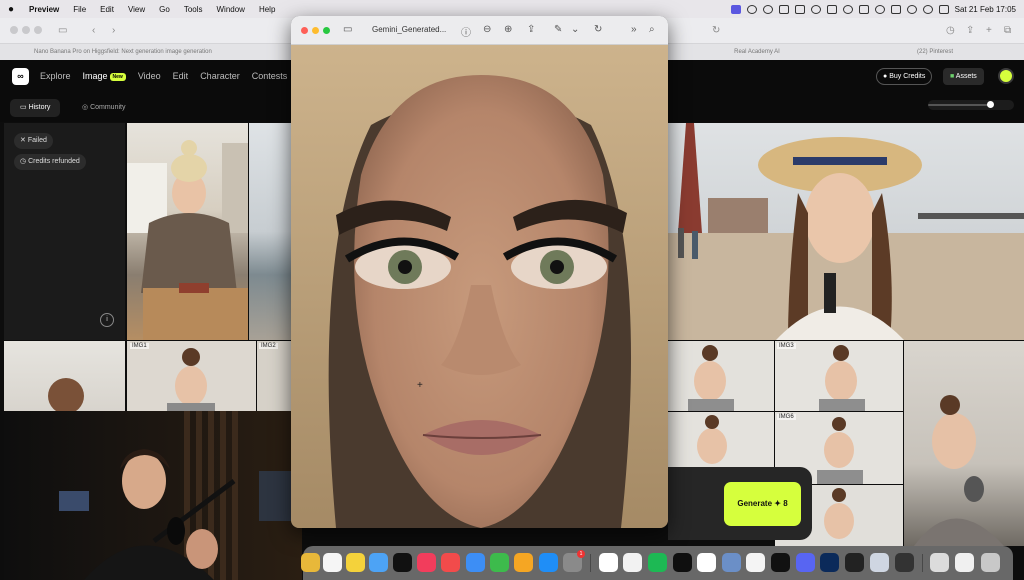 The height and width of the screenshot is (580, 1024). I want to click on tab-community: ◎ Community, so click(103, 108).